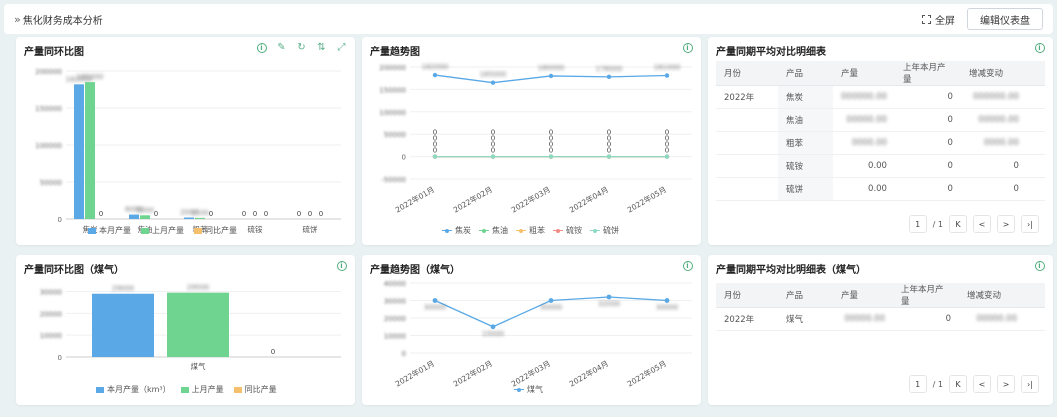 This screenshot has width=1057, height=417. What do you see at coordinates (530, 230) in the screenshot?
I see `legend-item: 粗苯` at bounding box center [530, 230].